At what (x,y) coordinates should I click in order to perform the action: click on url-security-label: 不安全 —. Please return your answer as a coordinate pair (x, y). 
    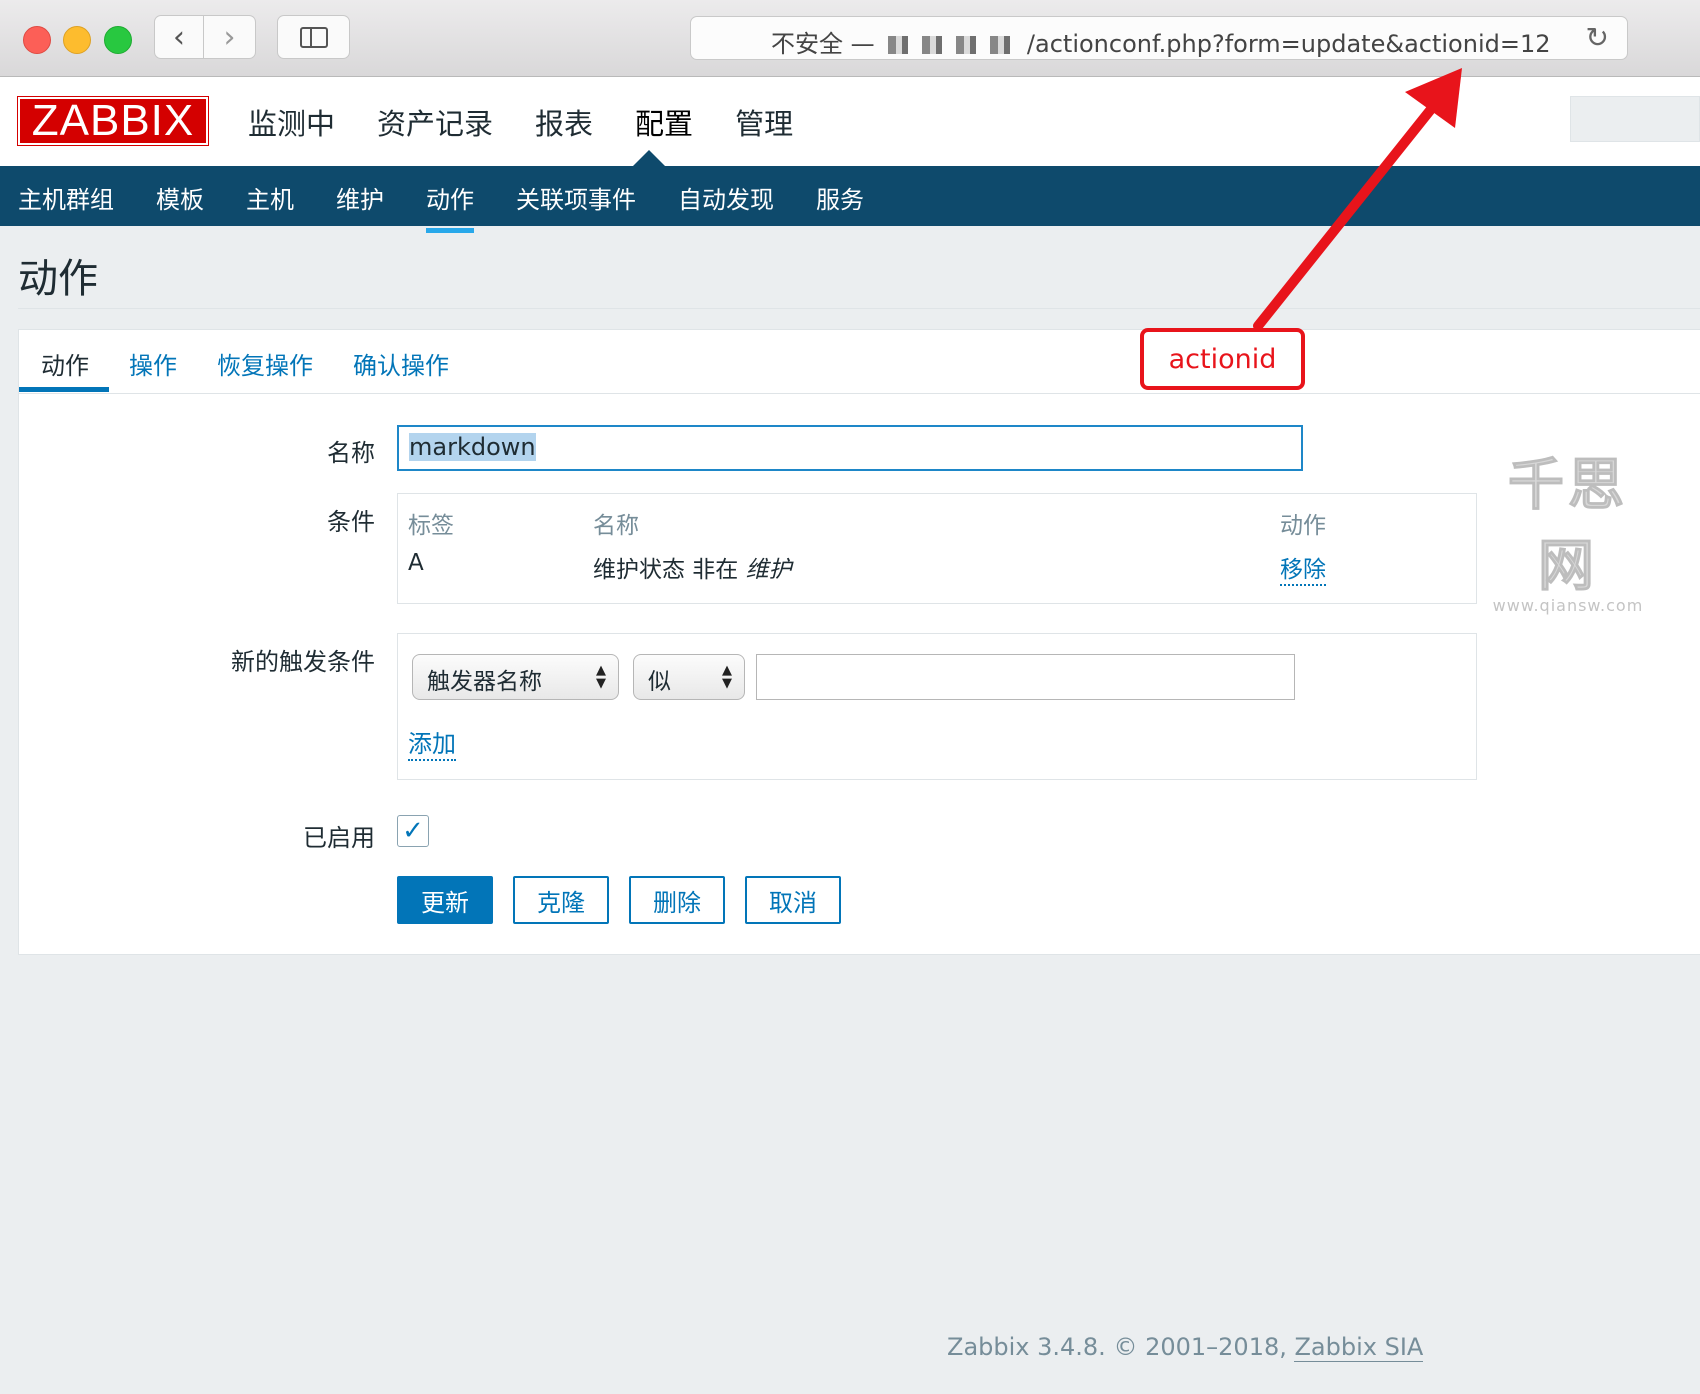
    Looking at the image, I should click on (823, 44).